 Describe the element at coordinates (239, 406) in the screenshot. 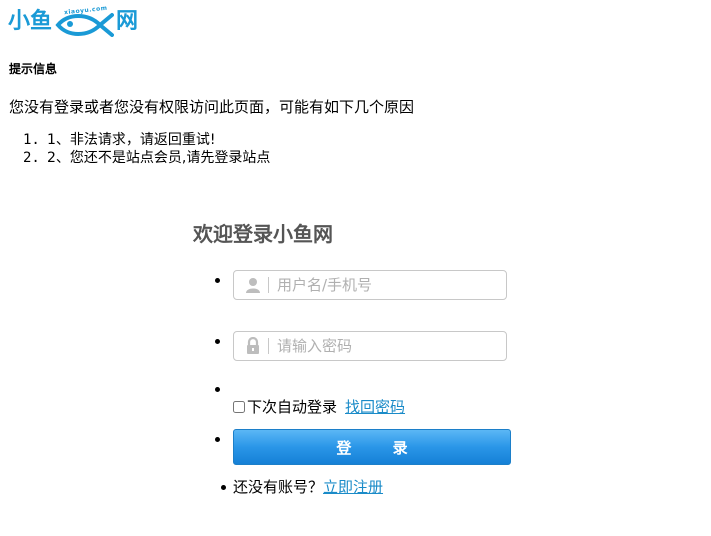

I see `remember-checkbox` at that location.